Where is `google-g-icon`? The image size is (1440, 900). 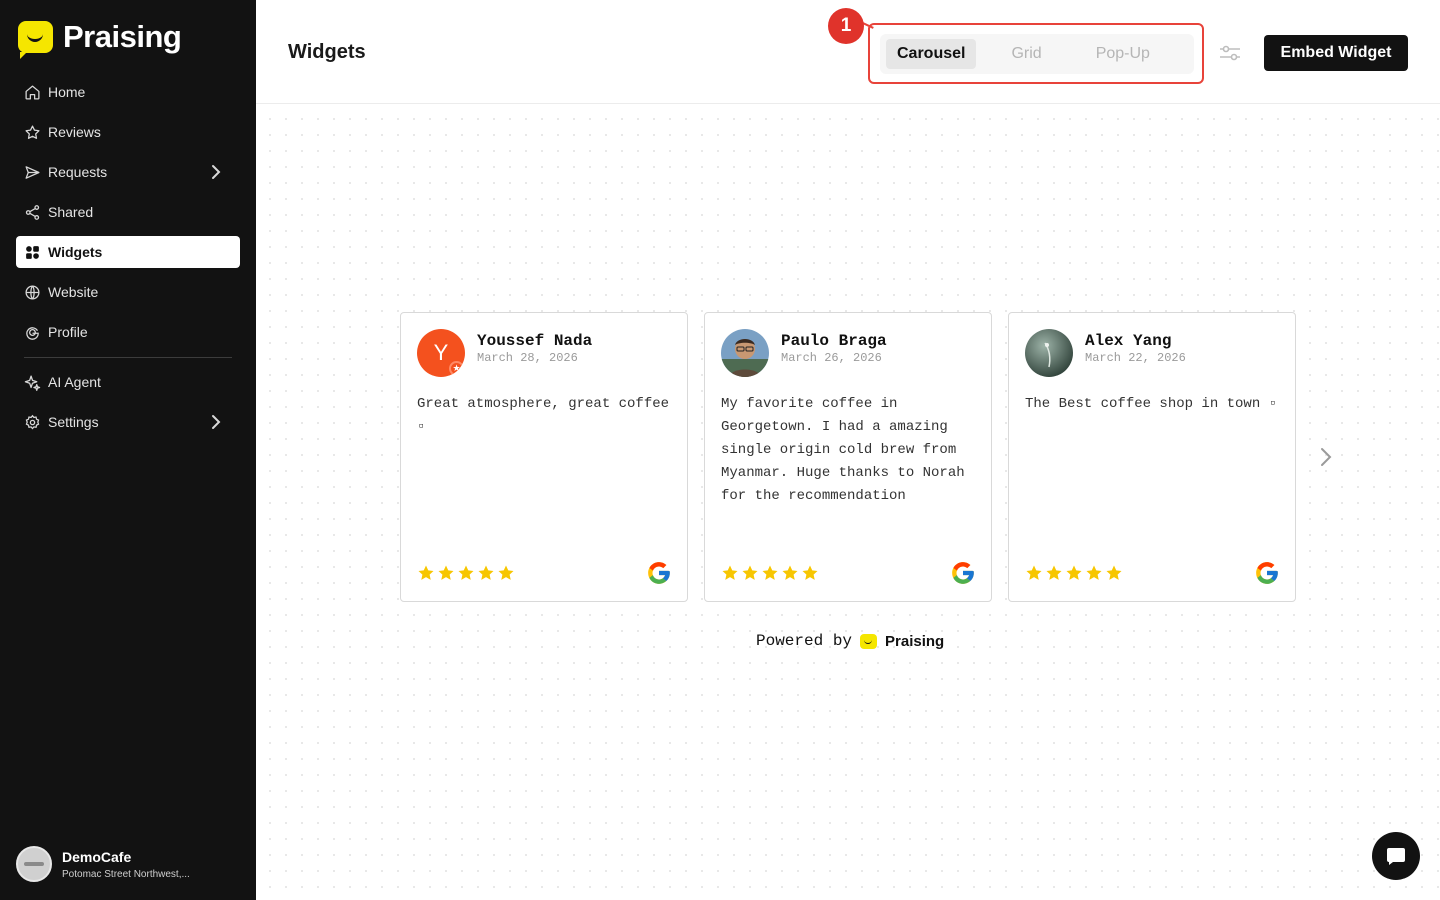 google-g-icon is located at coordinates (32, 333).